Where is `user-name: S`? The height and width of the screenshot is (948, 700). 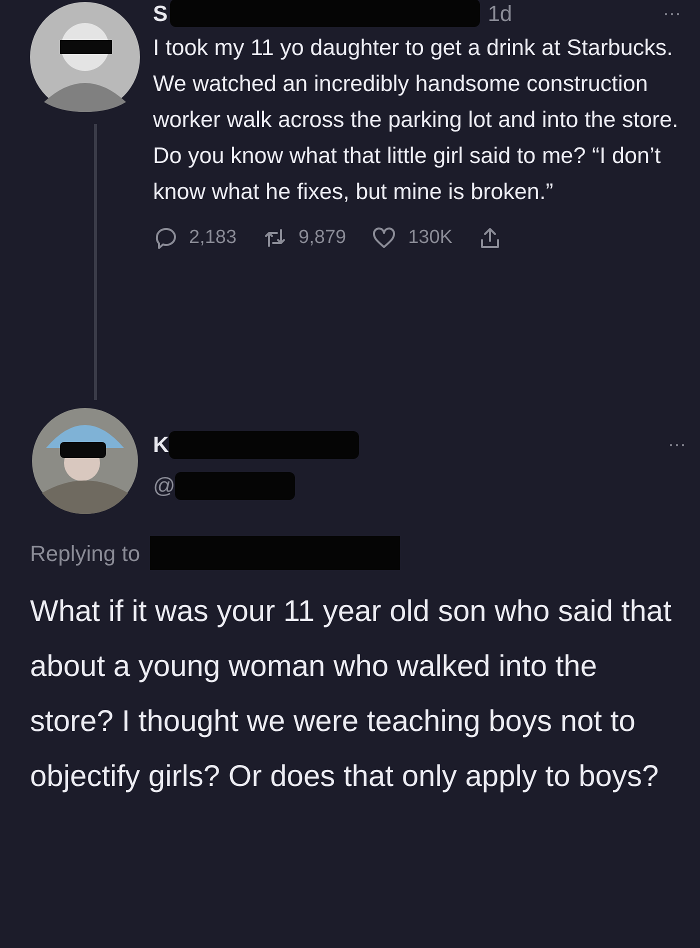
user-name: S is located at coordinates (160, 15).